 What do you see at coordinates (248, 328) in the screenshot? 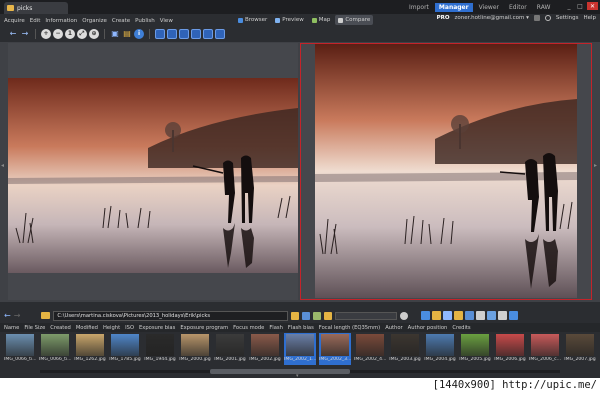
I see `column-focus-mode: Focus mode` at bounding box center [248, 328].